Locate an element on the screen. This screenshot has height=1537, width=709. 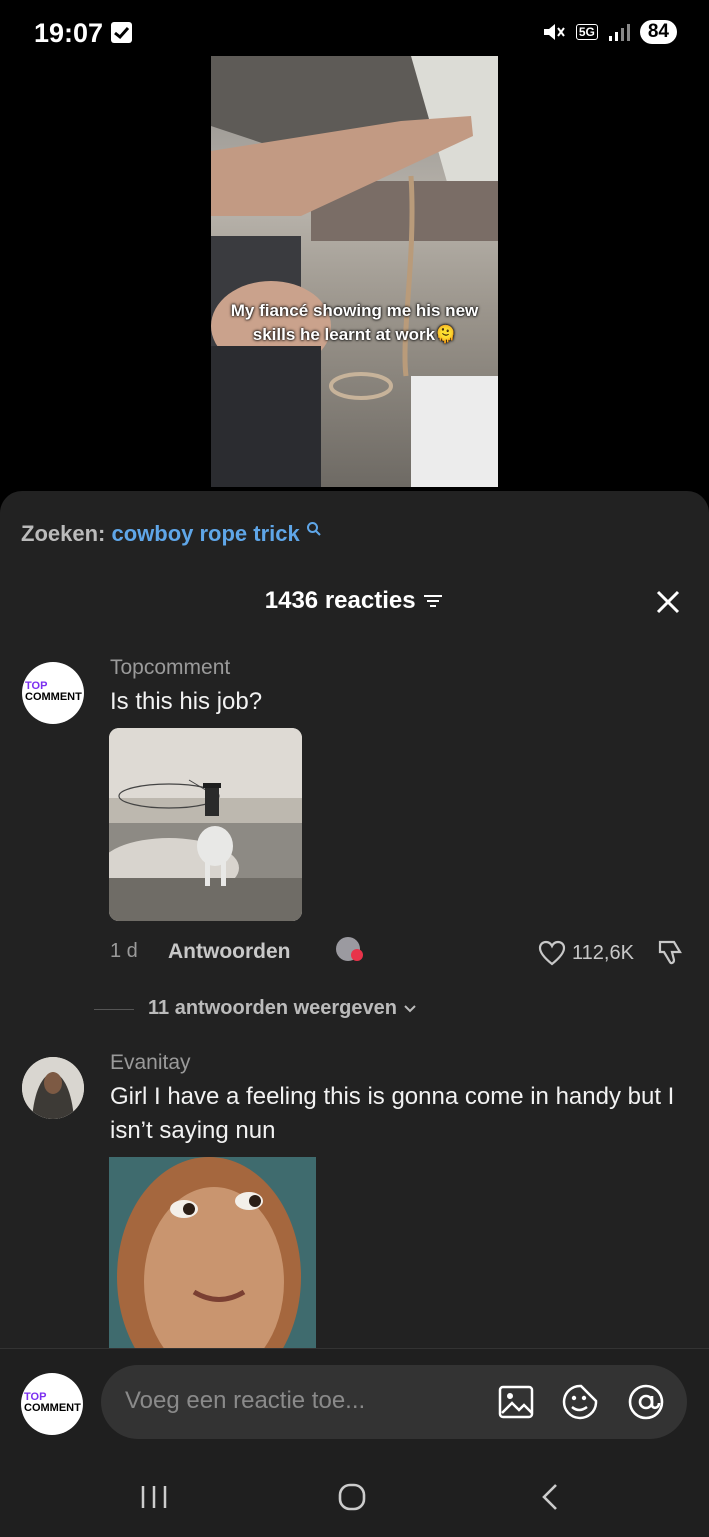
reply-button: Antwoorden is located at coordinates (229, 952).